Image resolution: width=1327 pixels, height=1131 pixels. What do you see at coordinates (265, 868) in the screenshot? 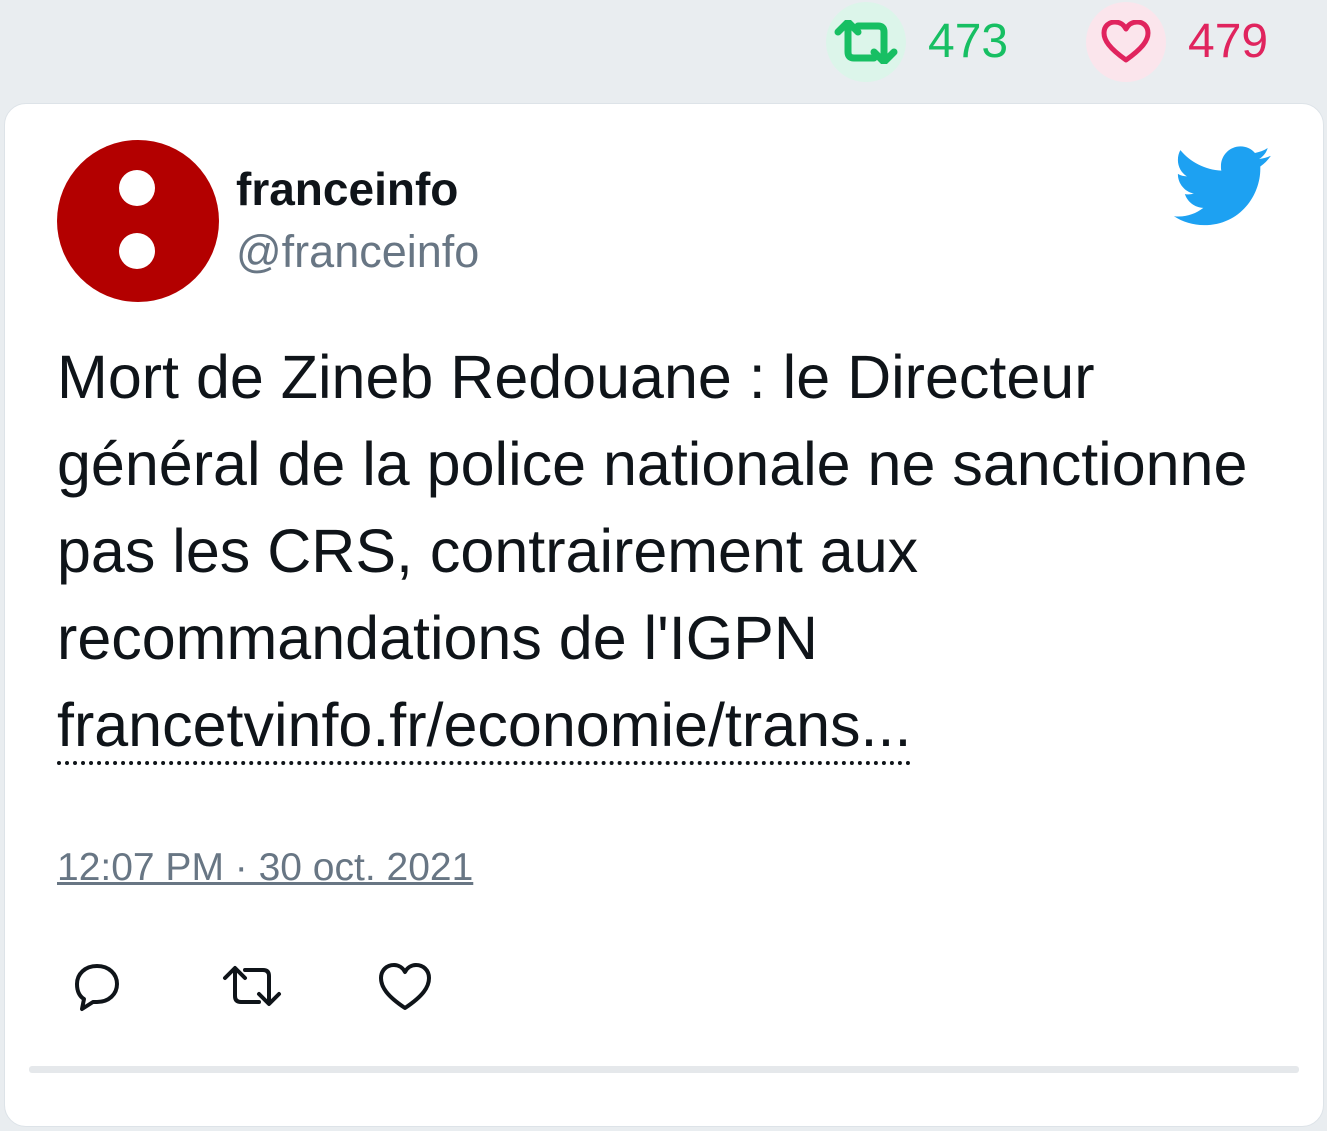
I see `tweet-timestamp: 12:07 PM · 30 oct. 2021` at bounding box center [265, 868].